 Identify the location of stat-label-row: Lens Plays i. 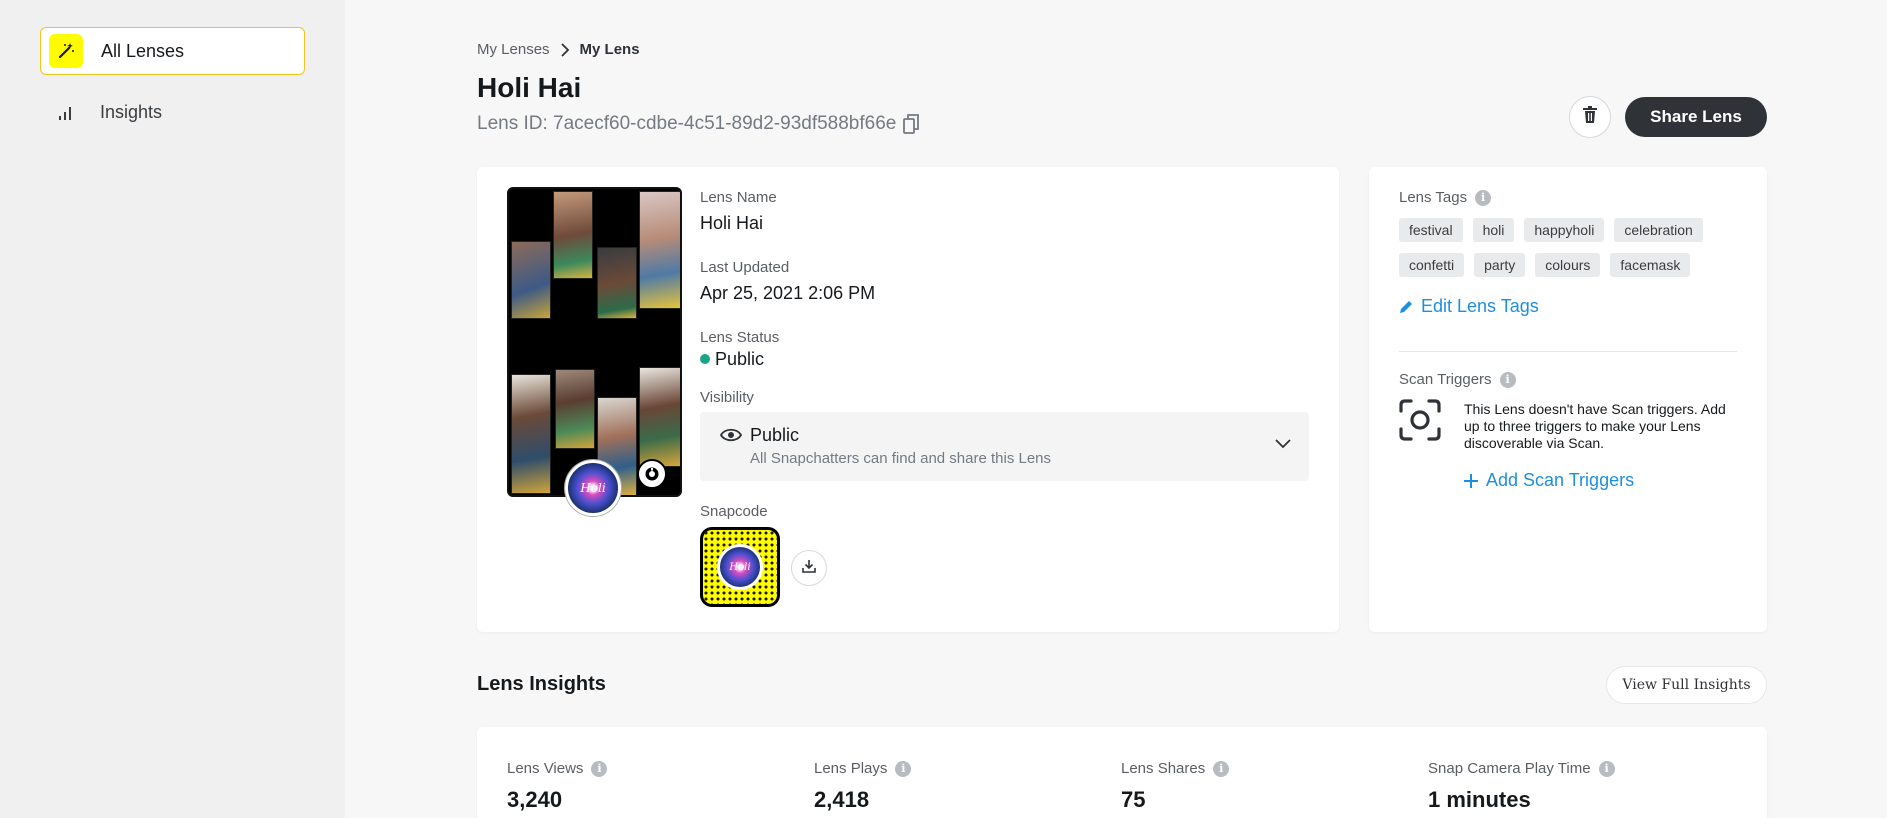
(863, 768).